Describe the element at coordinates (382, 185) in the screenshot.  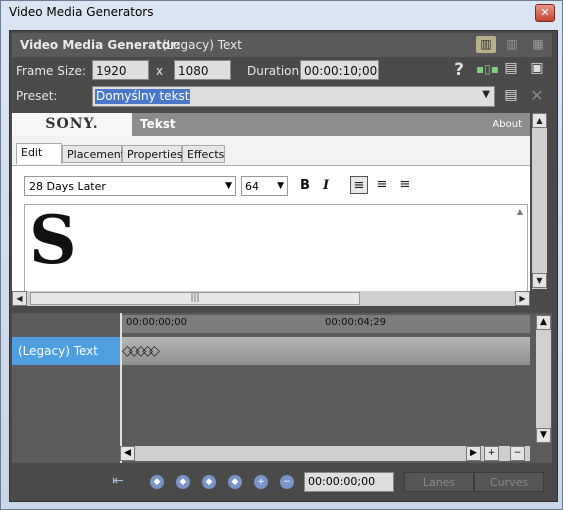
I see `align-center-icon: ≡` at that location.